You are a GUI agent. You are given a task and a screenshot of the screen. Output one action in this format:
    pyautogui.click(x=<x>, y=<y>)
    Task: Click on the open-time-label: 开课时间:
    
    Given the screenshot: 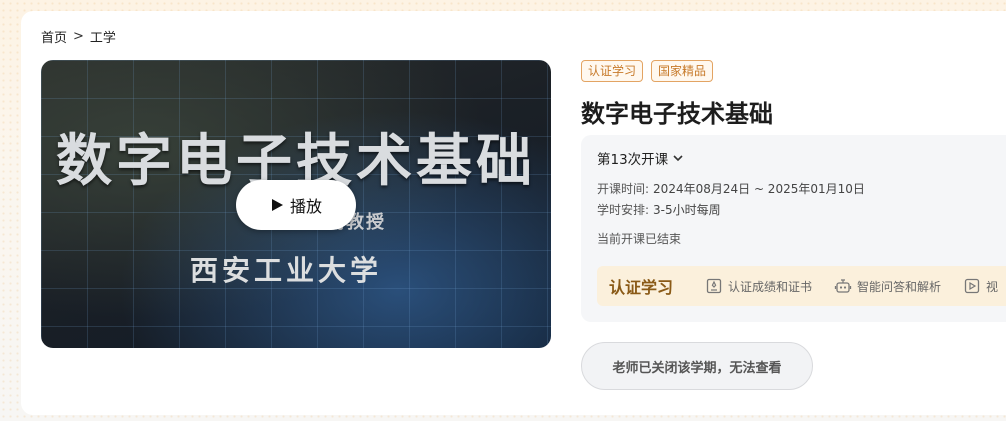 What is the action you would take?
    pyautogui.click(x=623, y=189)
    